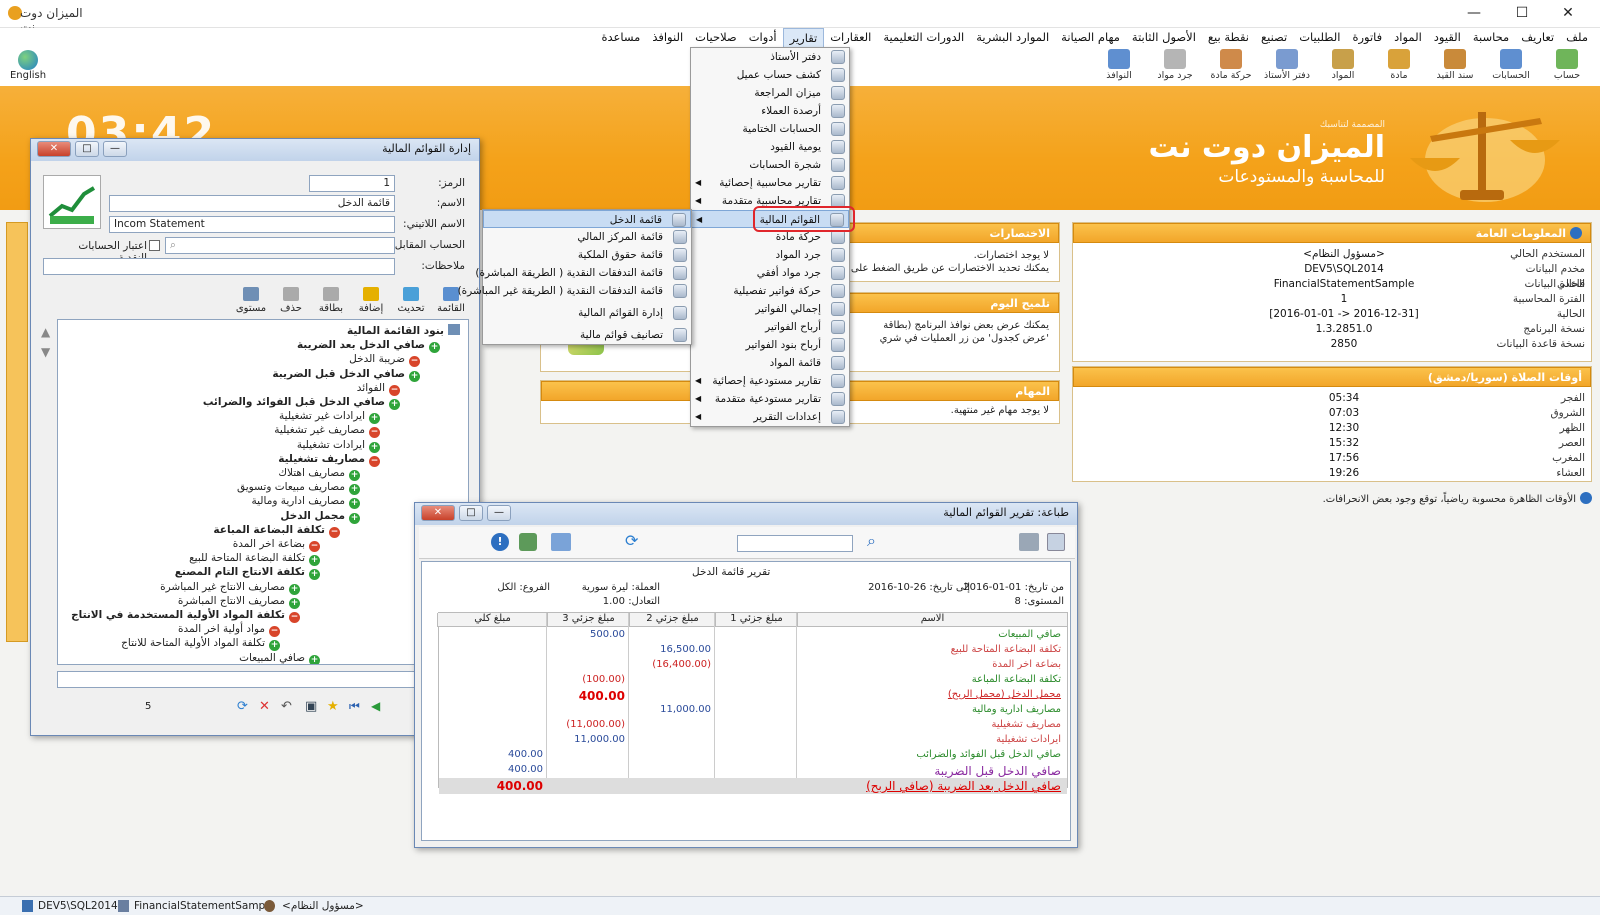 This screenshot has height=915, width=1600. Describe the element at coordinates (338, 445) in the screenshot. I see `tree-node: +ايرادات تشغيلية` at that location.